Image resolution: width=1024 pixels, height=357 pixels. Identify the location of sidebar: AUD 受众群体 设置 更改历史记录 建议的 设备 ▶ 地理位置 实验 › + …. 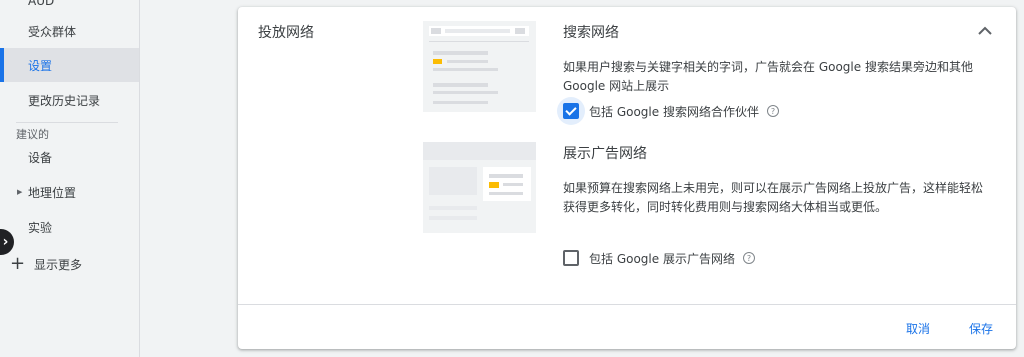
(70, 178).